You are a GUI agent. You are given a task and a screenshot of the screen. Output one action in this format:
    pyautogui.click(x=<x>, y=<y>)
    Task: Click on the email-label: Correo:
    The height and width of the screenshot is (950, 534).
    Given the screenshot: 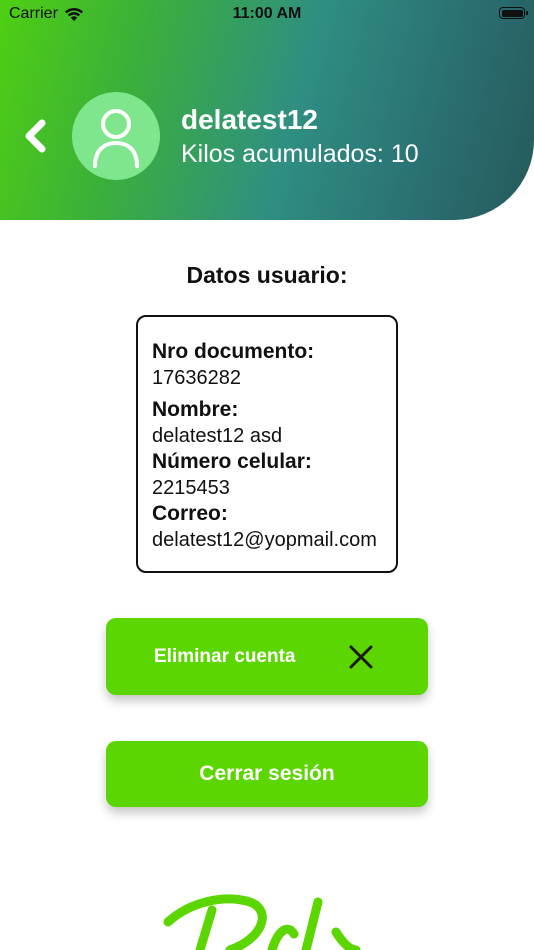 What is the action you would take?
    pyautogui.click(x=190, y=513)
    